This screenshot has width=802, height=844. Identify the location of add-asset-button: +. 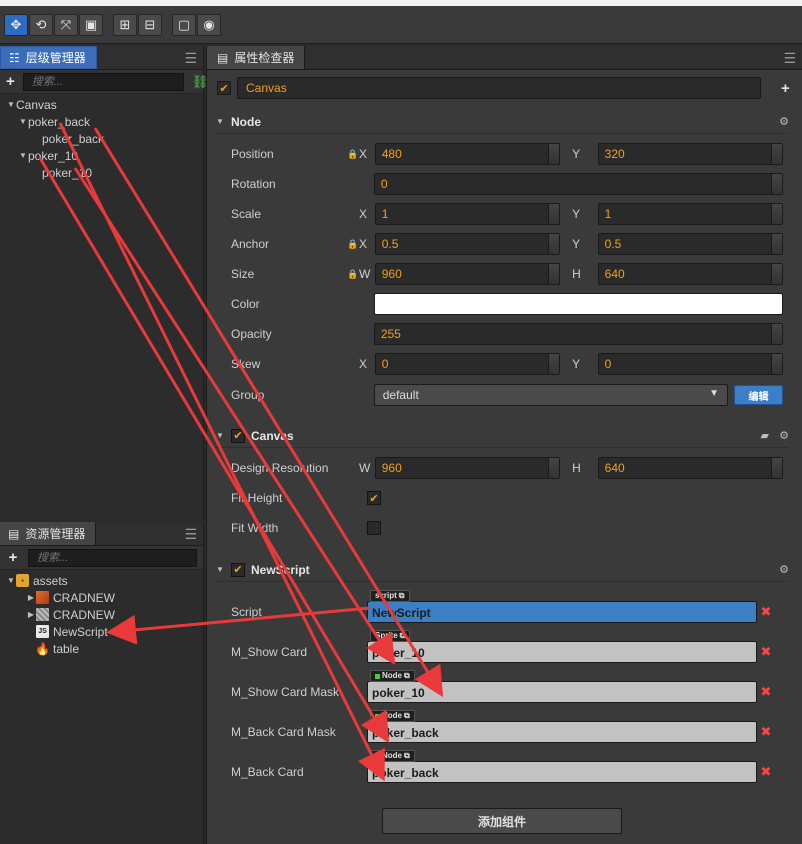
(13, 557).